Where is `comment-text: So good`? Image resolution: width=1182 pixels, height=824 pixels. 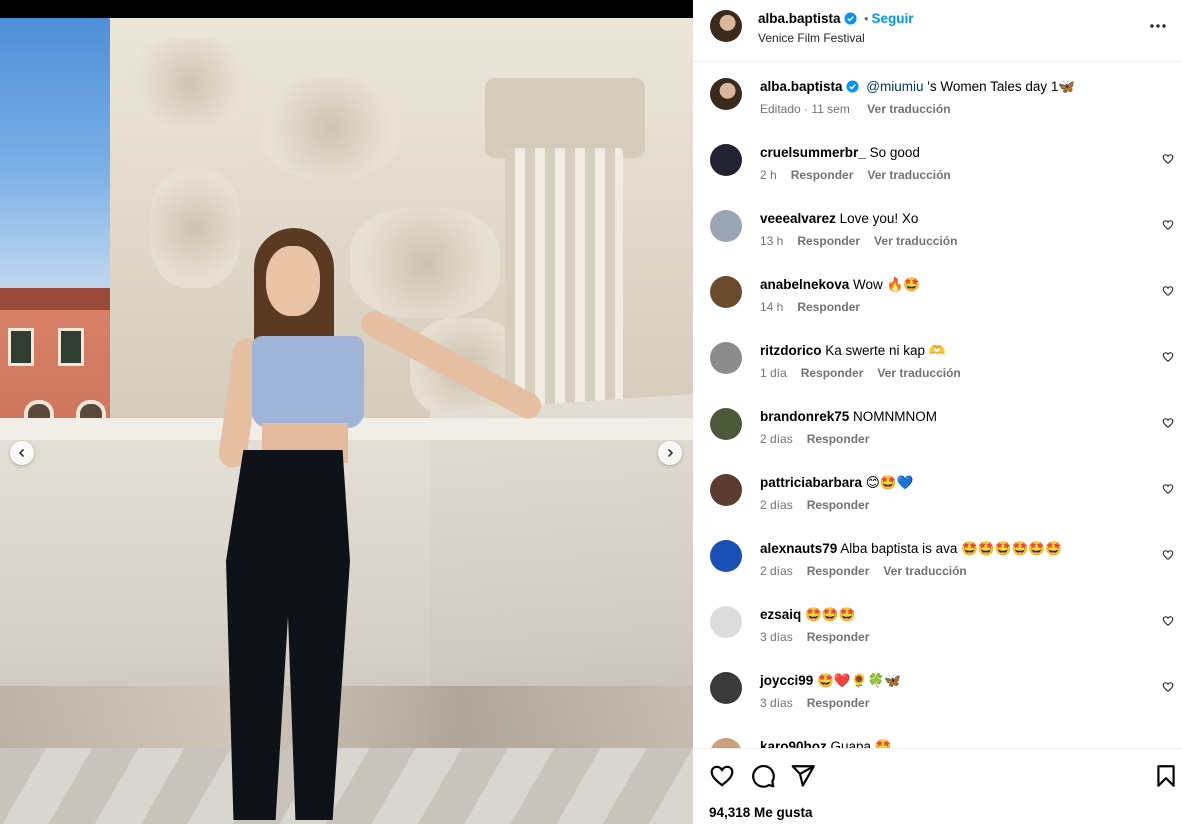 comment-text: So good is located at coordinates (892, 152).